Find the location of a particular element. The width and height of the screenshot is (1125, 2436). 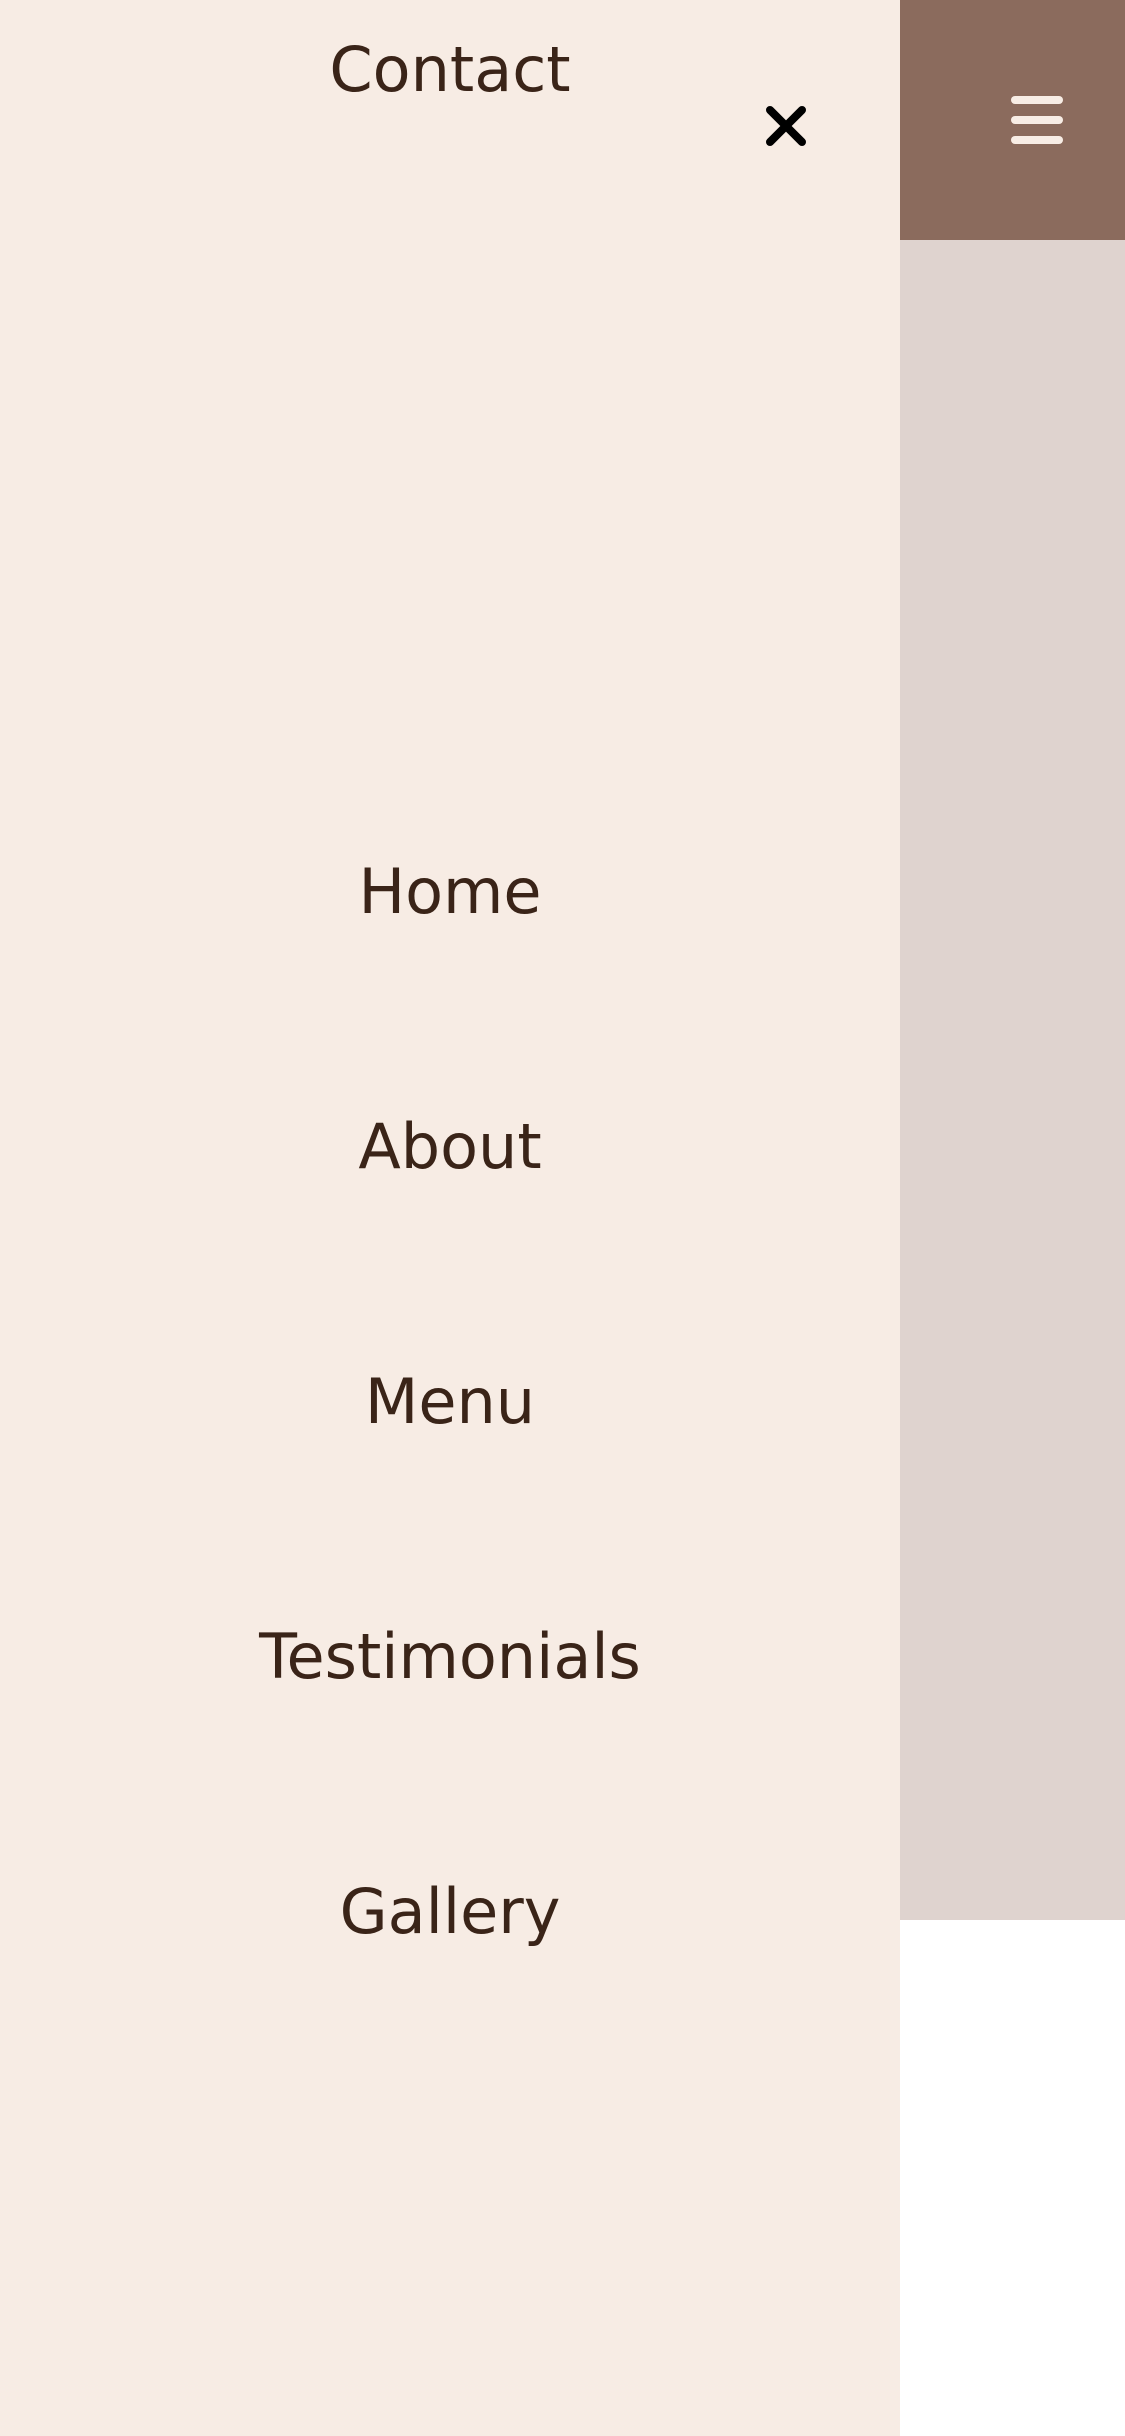

nav-item-menu: Menu is located at coordinates (450, 1402).